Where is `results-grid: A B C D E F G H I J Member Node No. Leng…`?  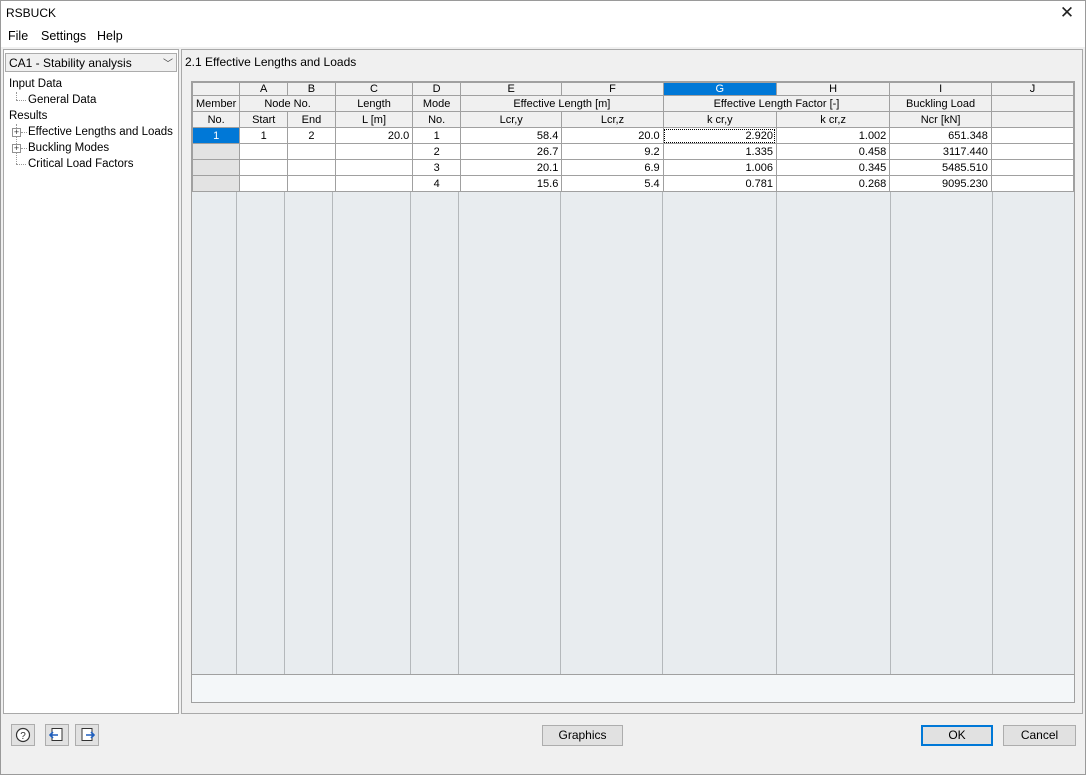 results-grid: A B C D E F G H I J Member Node No. Leng… is located at coordinates (633, 137).